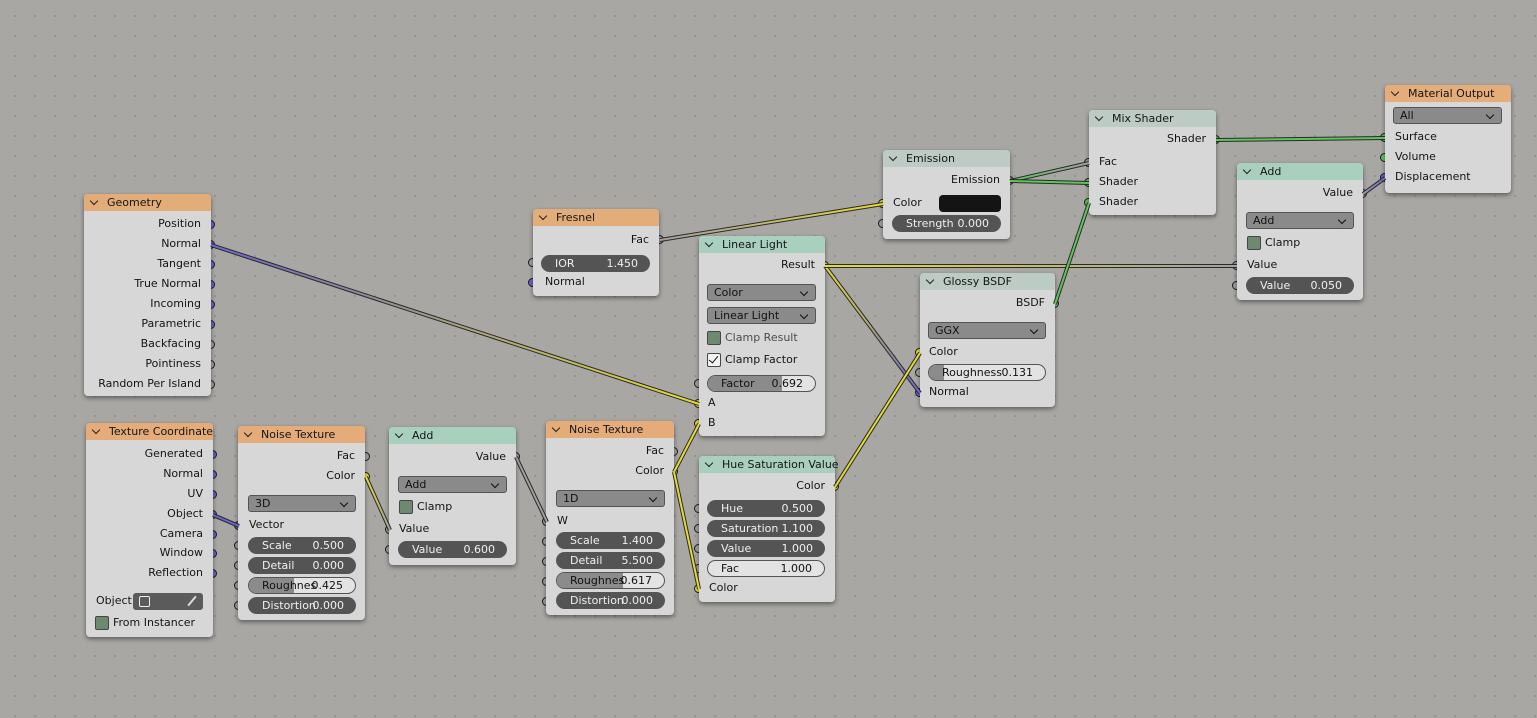 This screenshot has width=1537, height=718. I want to click on input-displacement: Displacement, so click(1433, 176).